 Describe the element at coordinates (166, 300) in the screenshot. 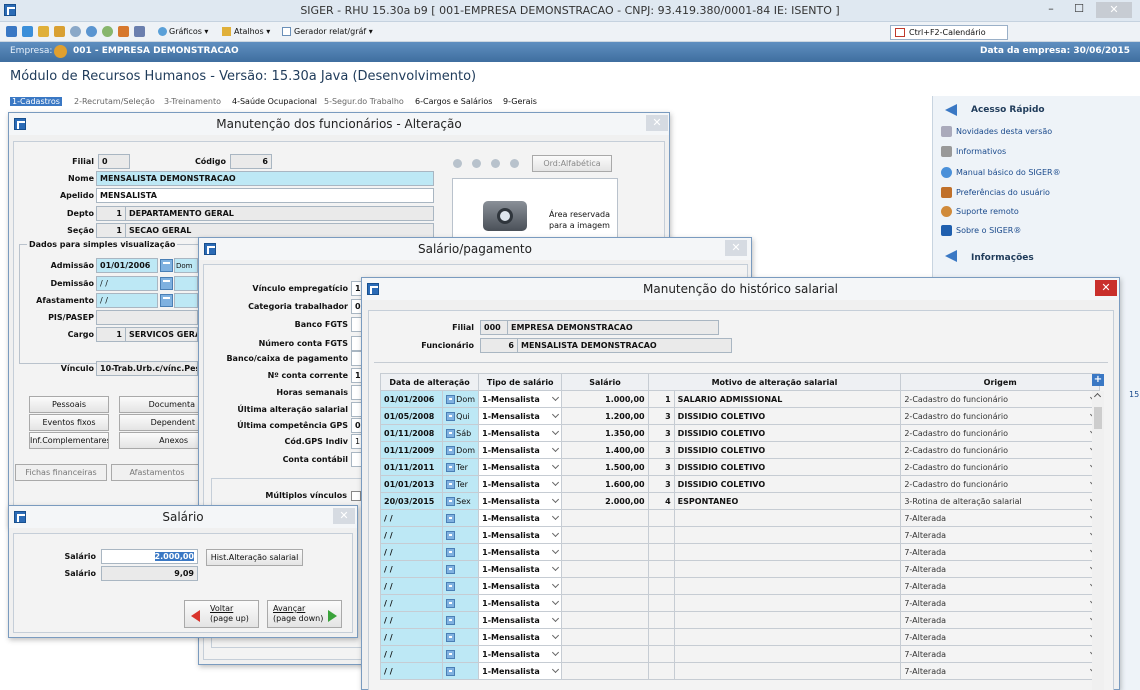

I see `afastamento-calendar-icon` at that location.